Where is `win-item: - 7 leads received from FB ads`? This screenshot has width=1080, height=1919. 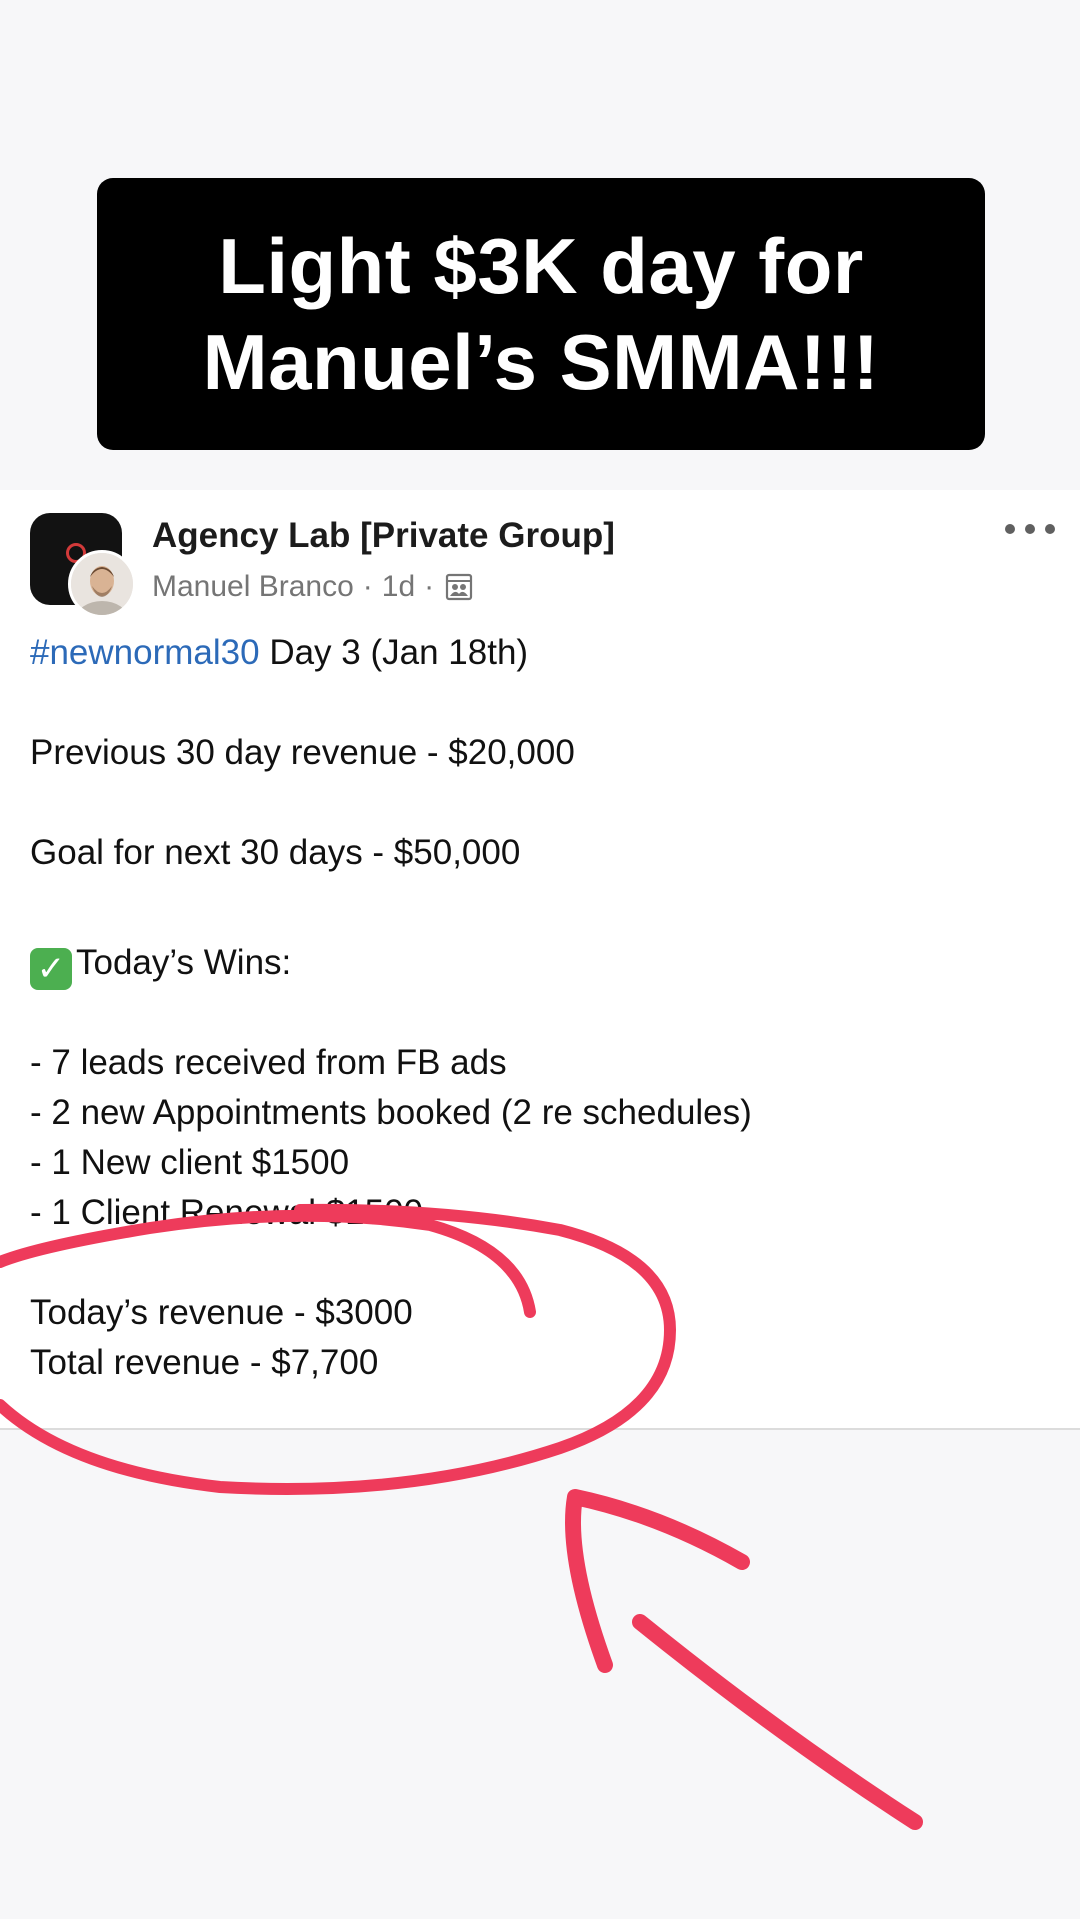 win-item: - 7 leads received from FB ads is located at coordinates (268, 1062).